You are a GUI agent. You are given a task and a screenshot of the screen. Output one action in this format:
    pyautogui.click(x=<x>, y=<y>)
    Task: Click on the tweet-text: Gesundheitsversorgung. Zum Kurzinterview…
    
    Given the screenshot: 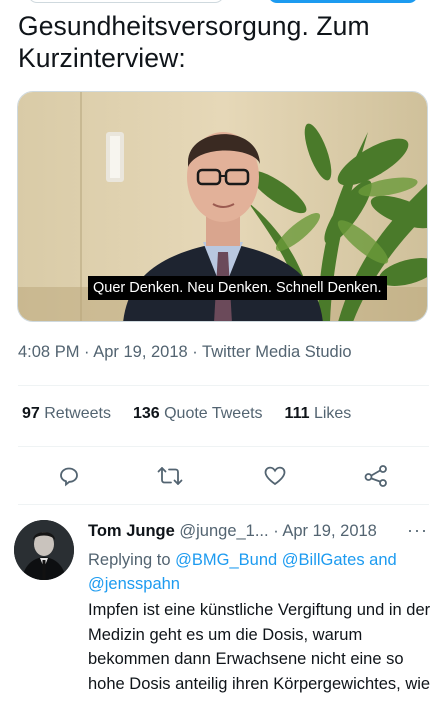 What is the action you would take?
    pyautogui.click(x=194, y=42)
    